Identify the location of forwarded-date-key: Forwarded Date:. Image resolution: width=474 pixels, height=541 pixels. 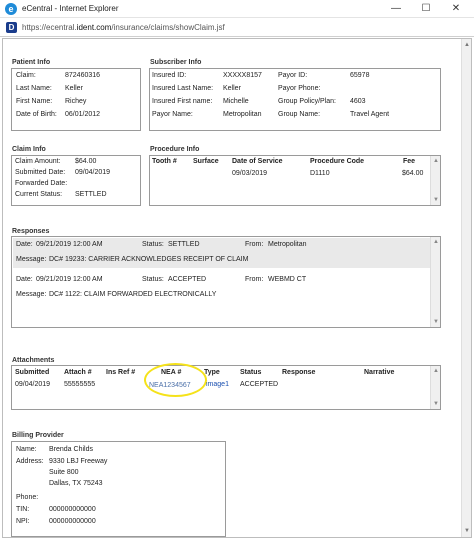
(41, 183).